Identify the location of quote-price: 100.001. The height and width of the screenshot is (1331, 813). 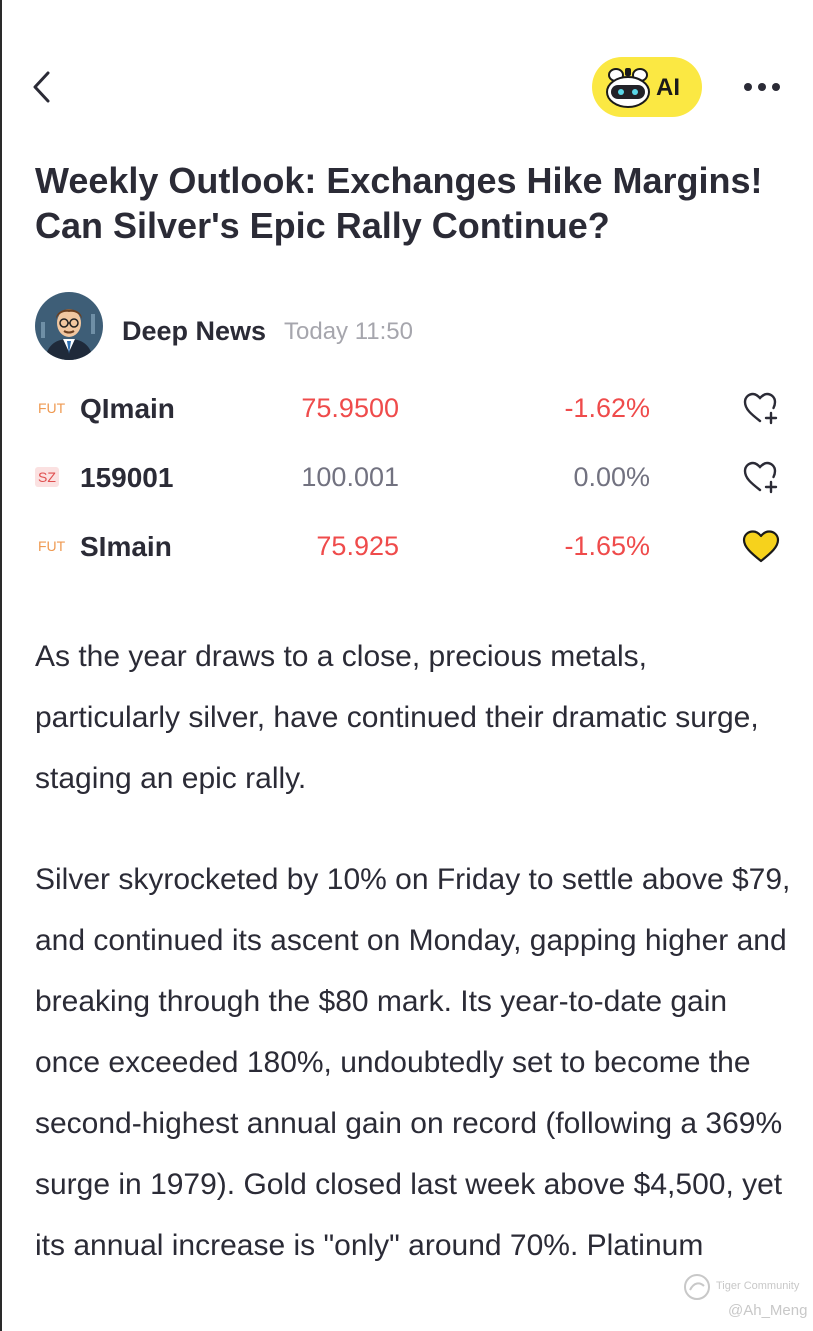
(350, 477).